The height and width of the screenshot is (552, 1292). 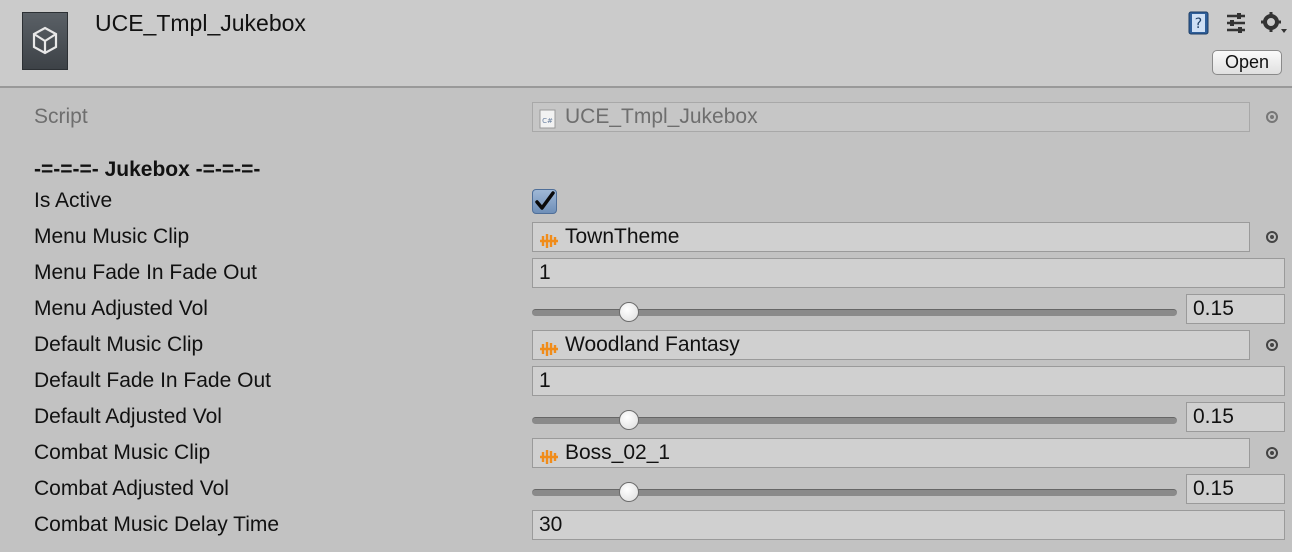 I want to click on is-active-label: Is Active, so click(x=73, y=200).